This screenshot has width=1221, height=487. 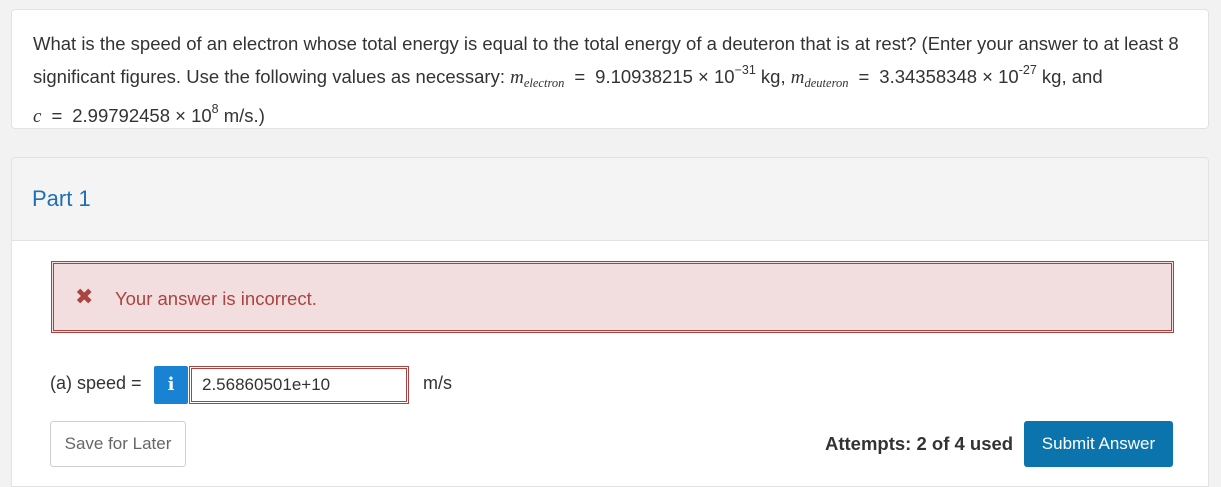 What do you see at coordinates (665, 76) in the screenshot?
I see `m-electron-value: 9.10938215 × 10` at bounding box center [665, 76].